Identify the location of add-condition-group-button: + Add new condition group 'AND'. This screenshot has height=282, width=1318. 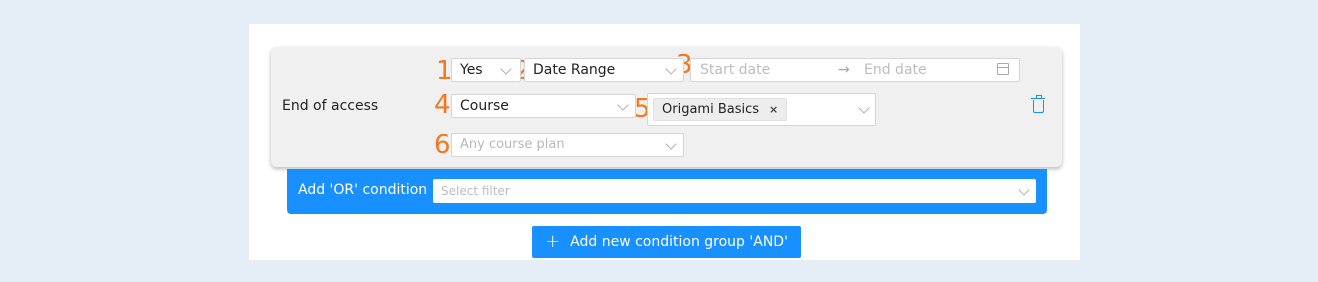
(666, 242).